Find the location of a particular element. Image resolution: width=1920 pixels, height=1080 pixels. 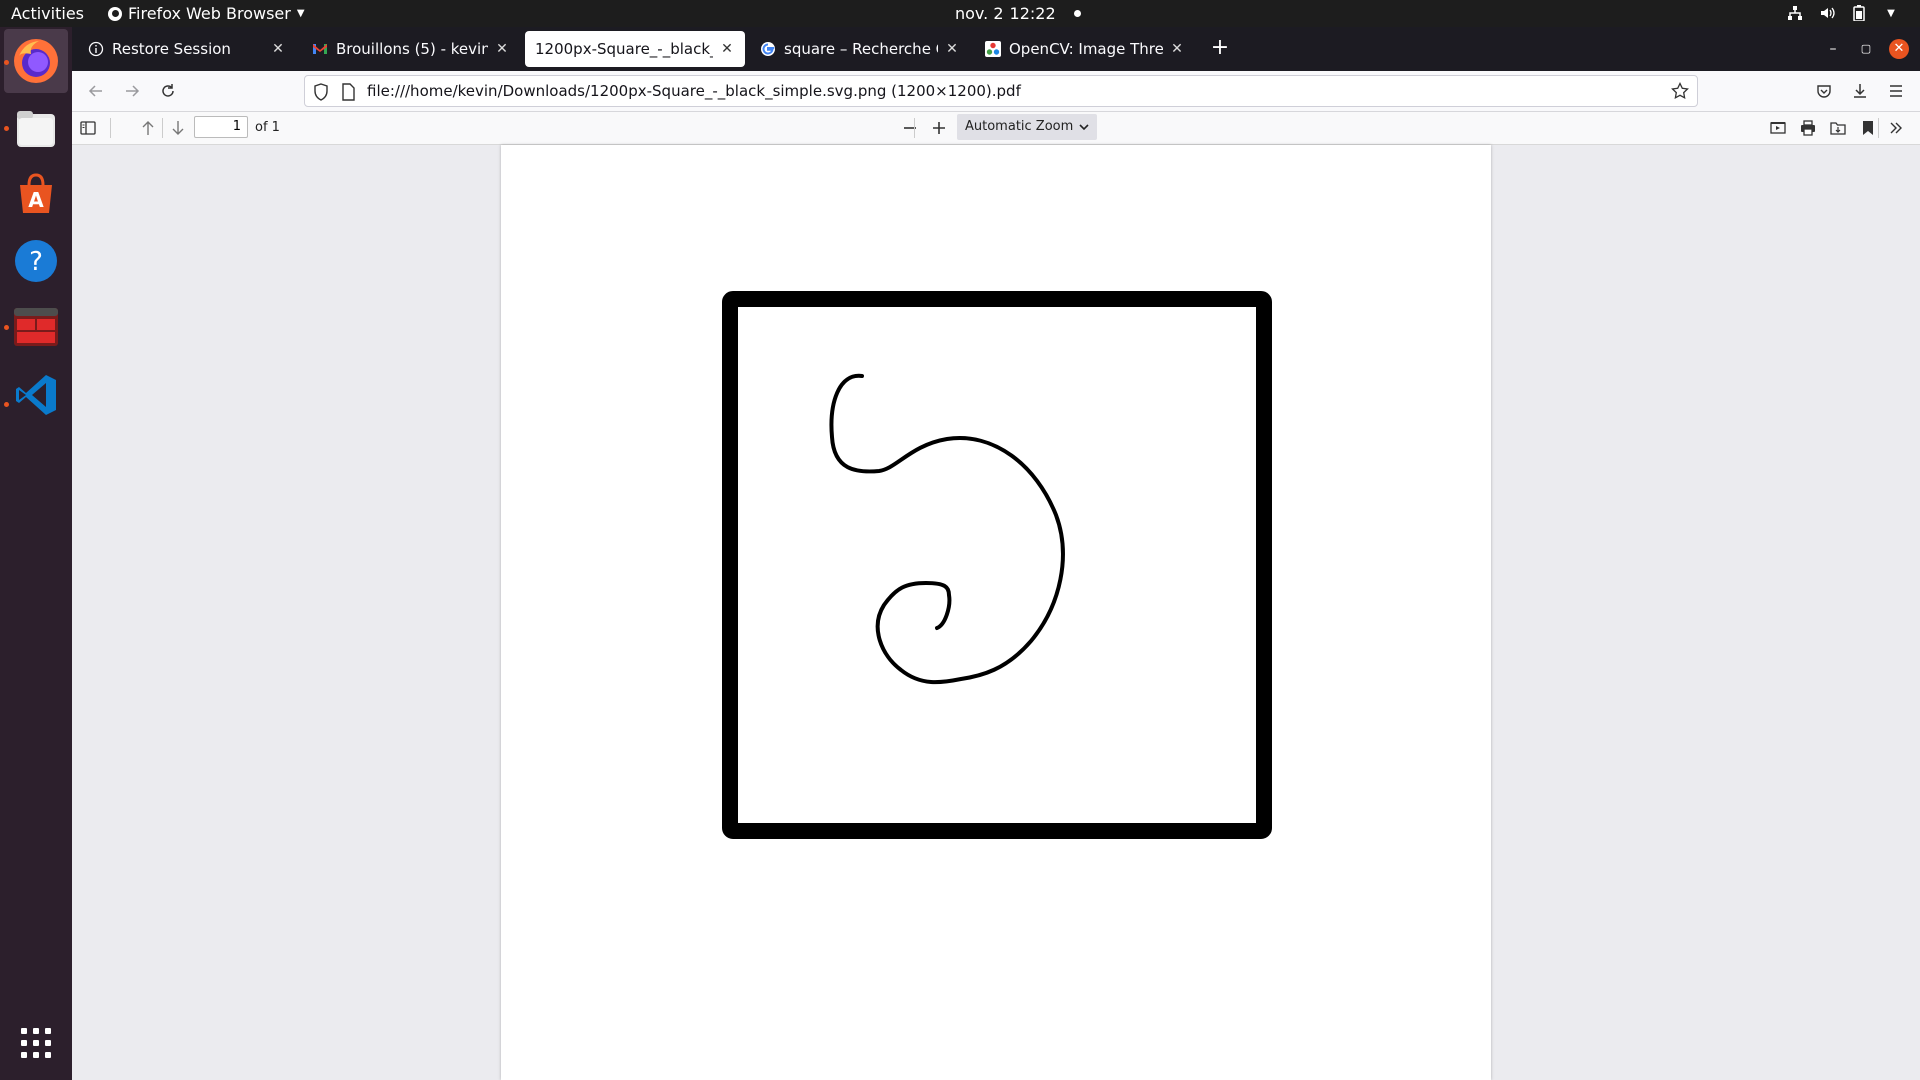

restore-button: ▢ is located at coordinates (1866, 49).